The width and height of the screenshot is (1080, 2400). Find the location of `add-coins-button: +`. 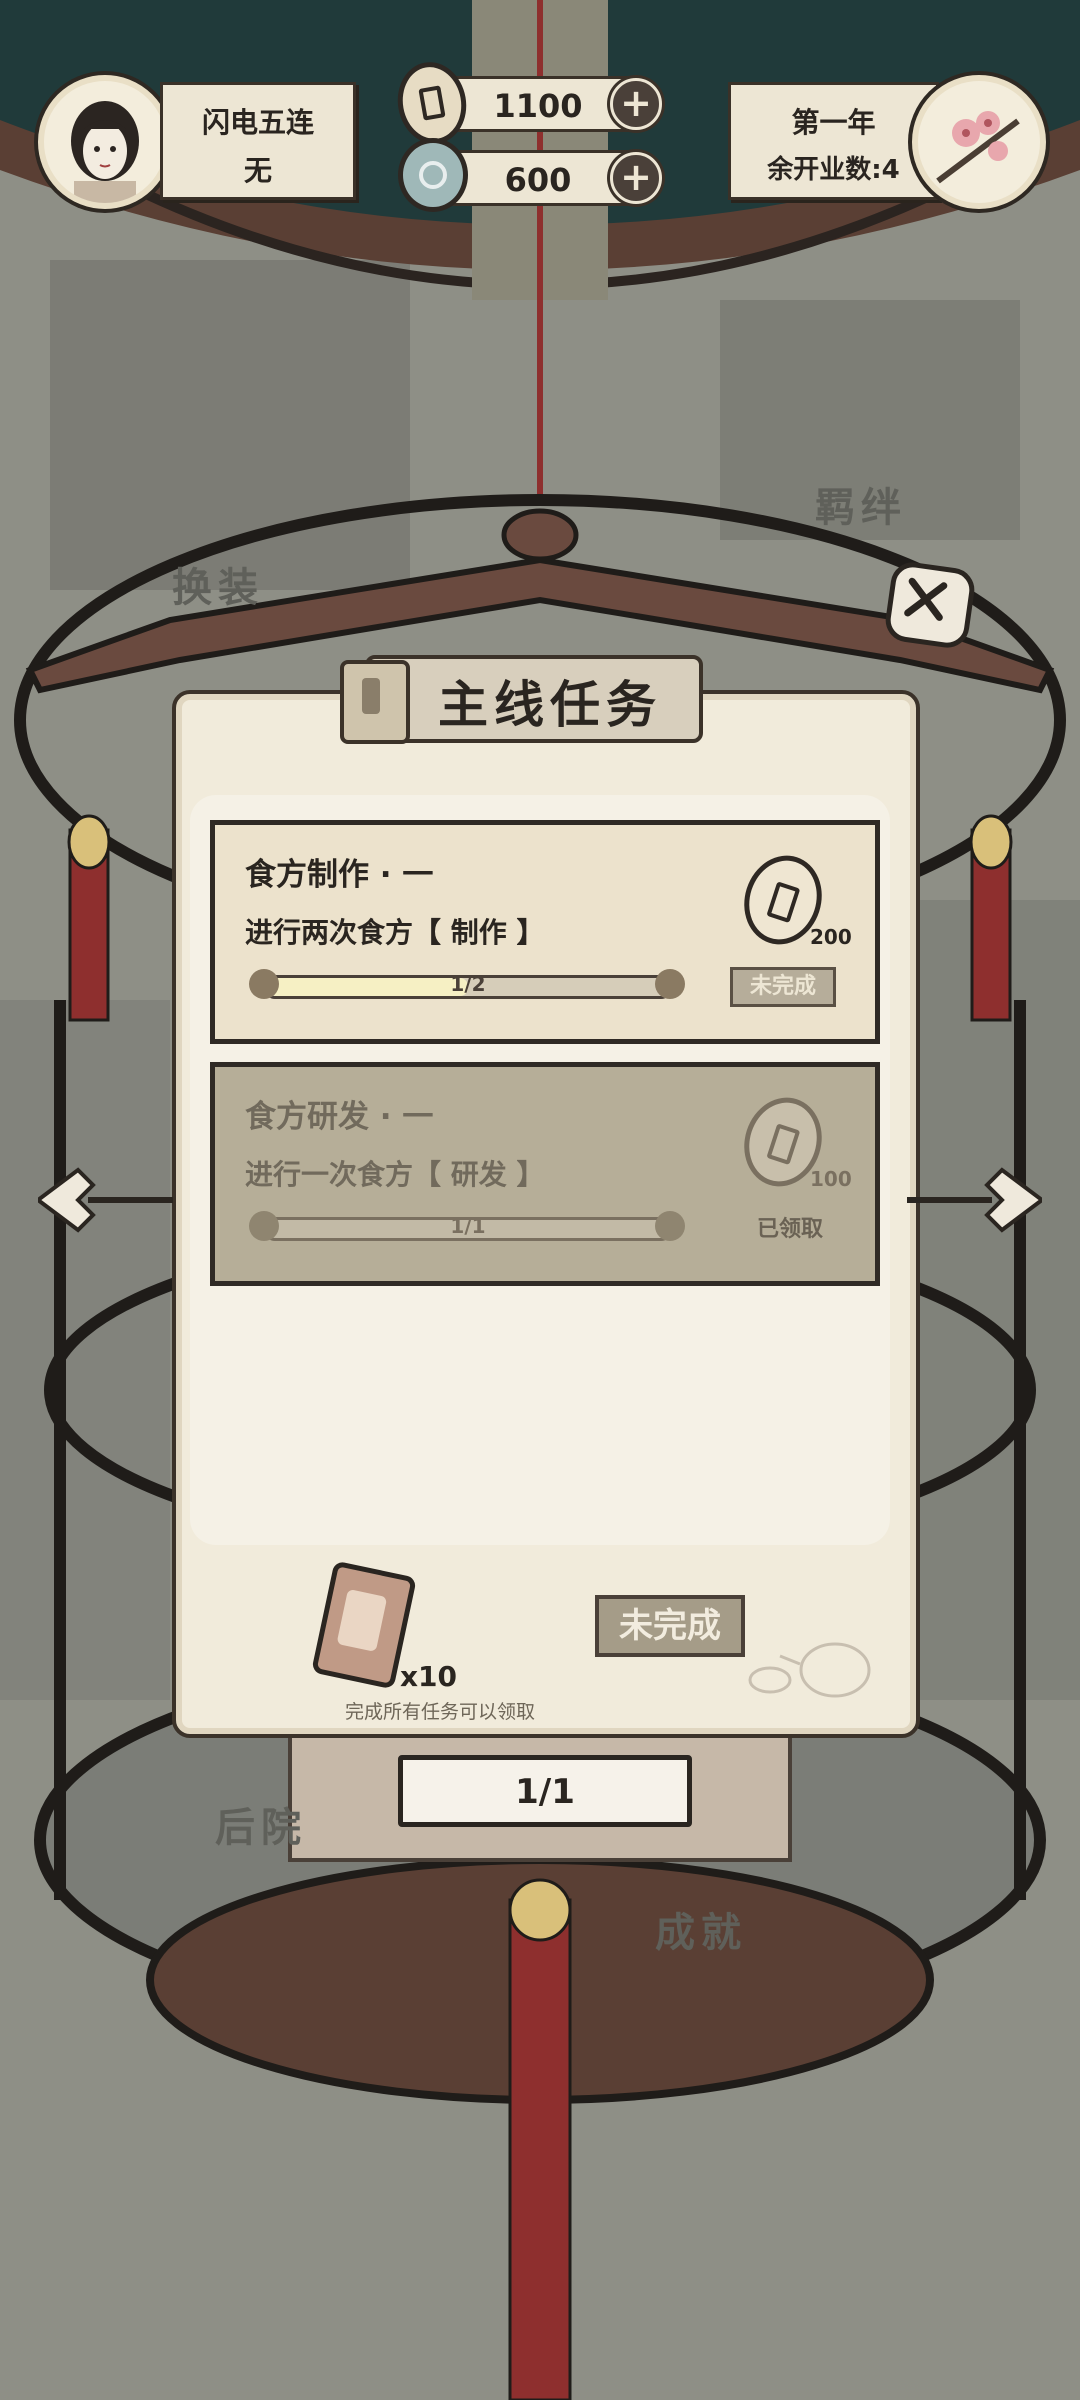

add-coins-button: + is located at coordinates (636, 104).